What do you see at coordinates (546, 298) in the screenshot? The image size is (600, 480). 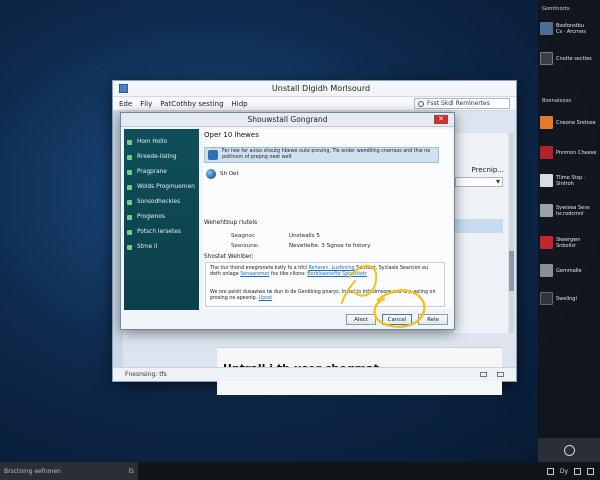 I see `gear-icon` at bounding box center [546, 298].